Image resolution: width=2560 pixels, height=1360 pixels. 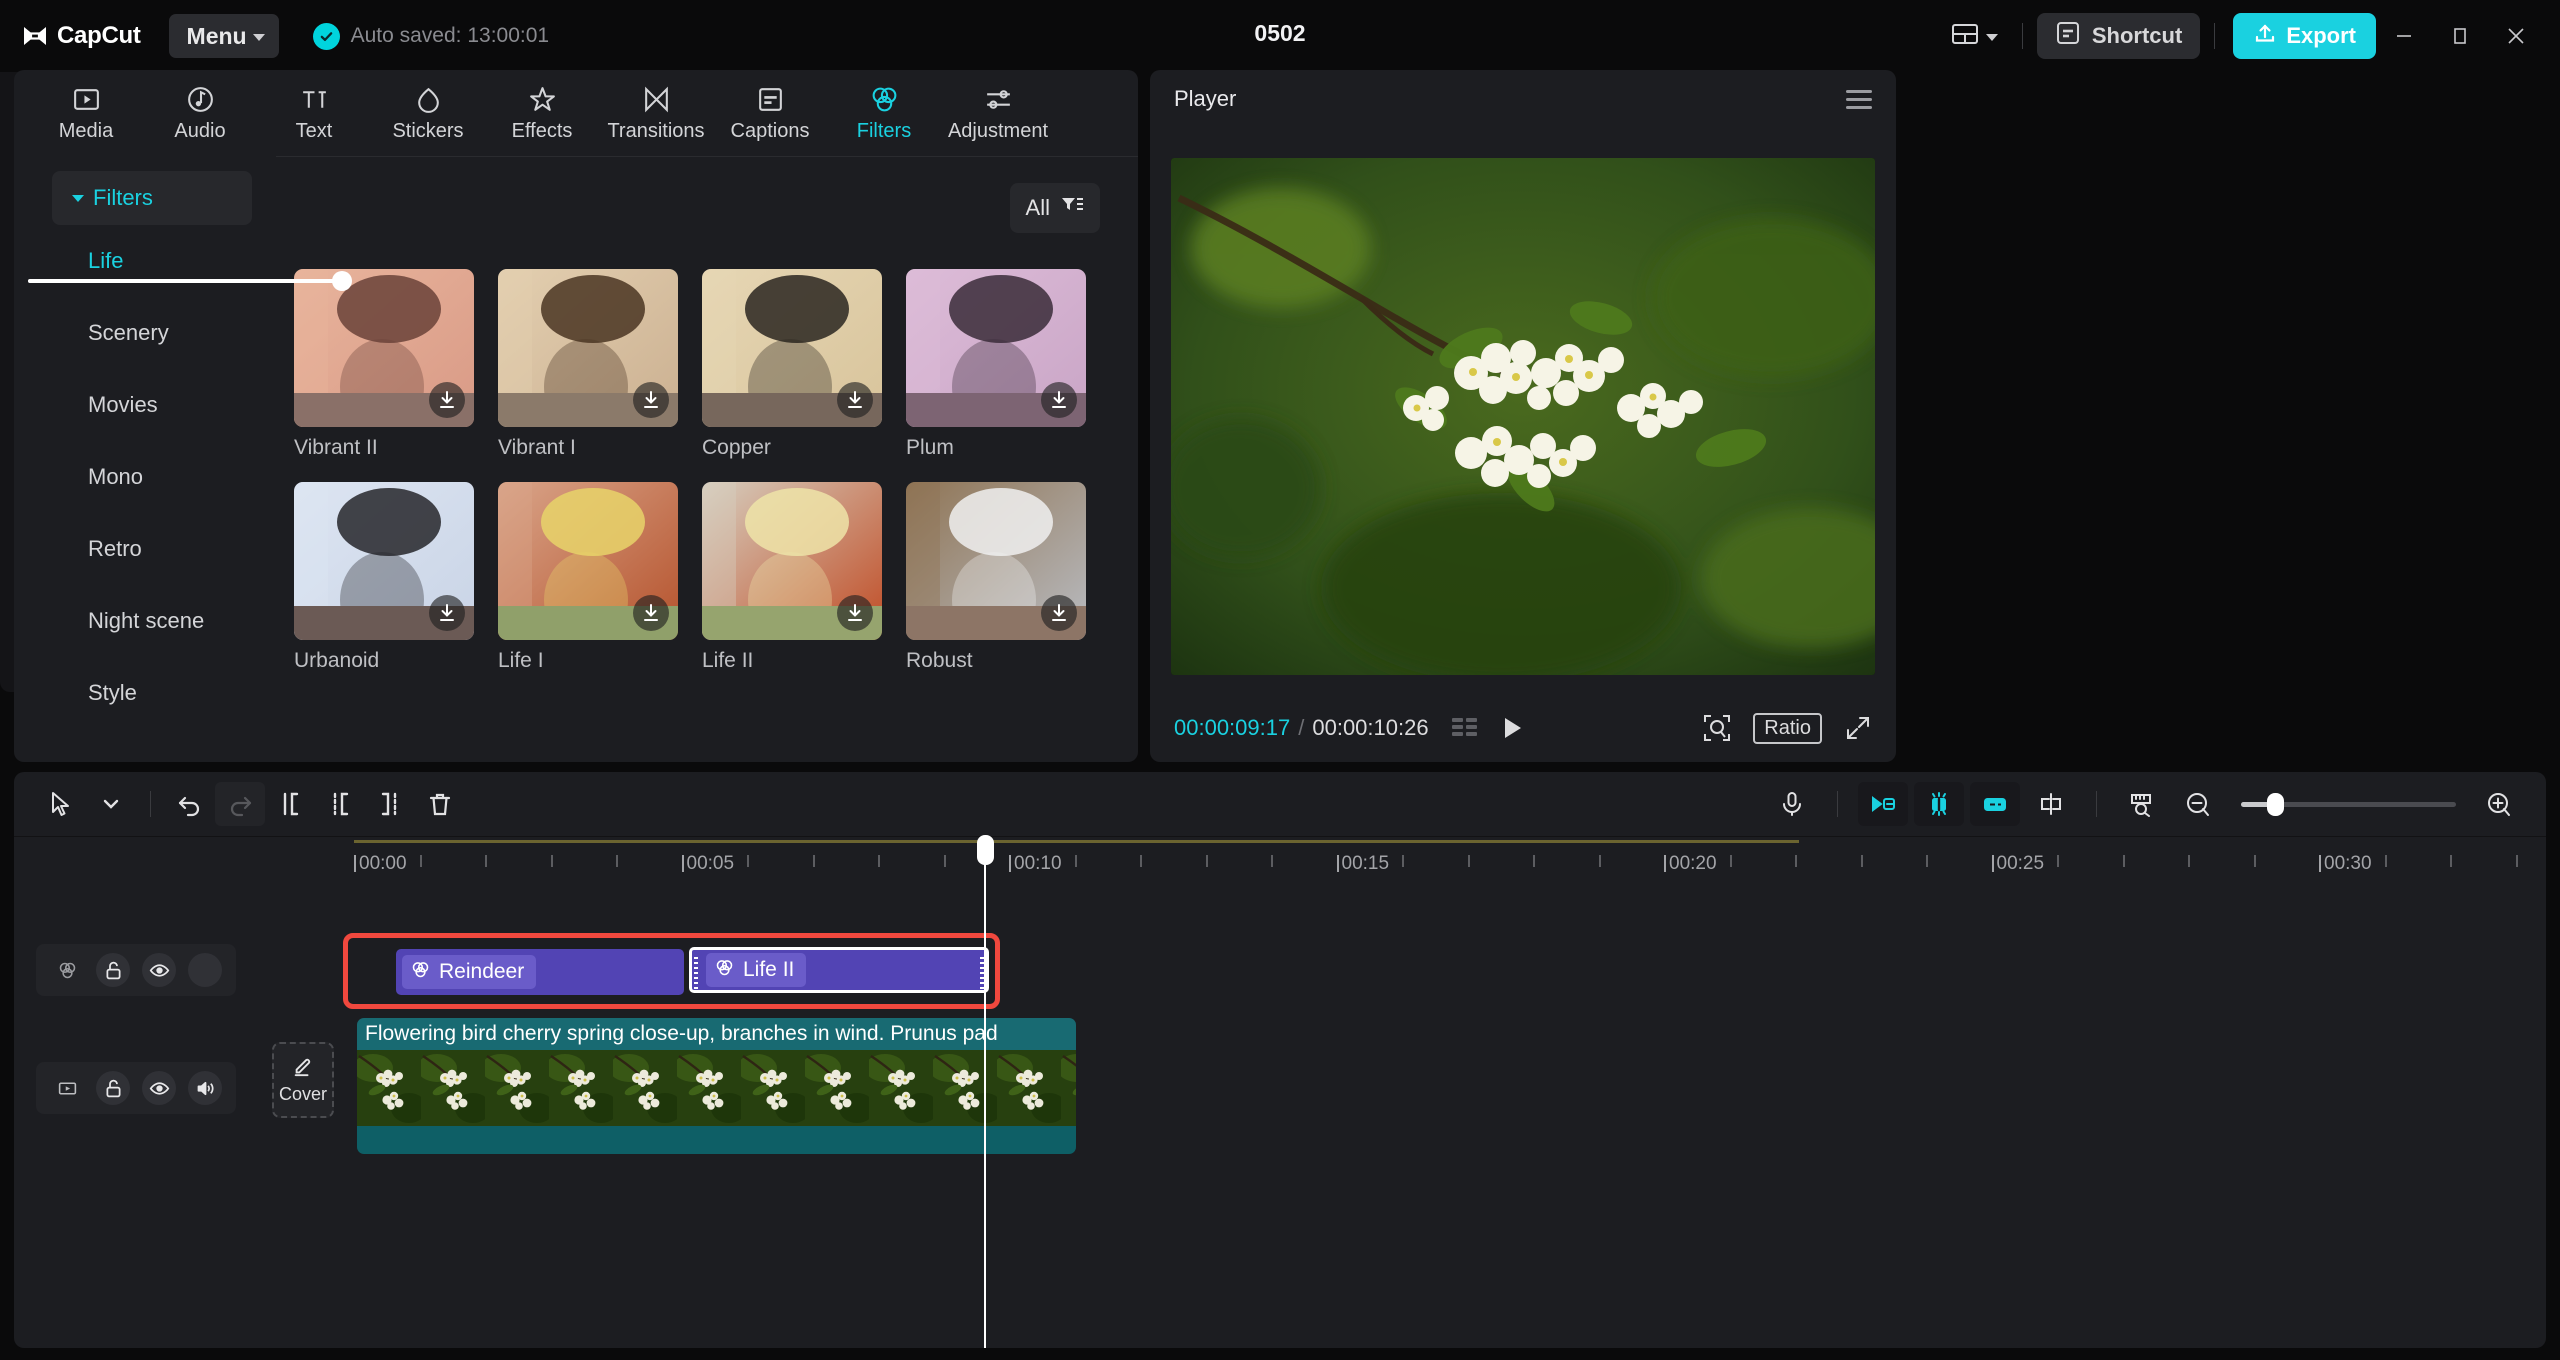 I want to click on undo-icon, so click(x=190, y=804).